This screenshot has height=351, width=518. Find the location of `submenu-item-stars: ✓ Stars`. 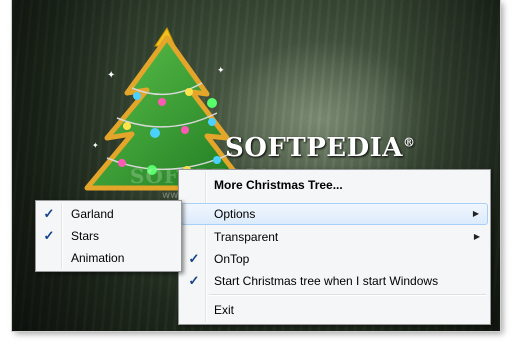

submenu-item-stars: ✓ Stars is located at coordinates (108, 236).